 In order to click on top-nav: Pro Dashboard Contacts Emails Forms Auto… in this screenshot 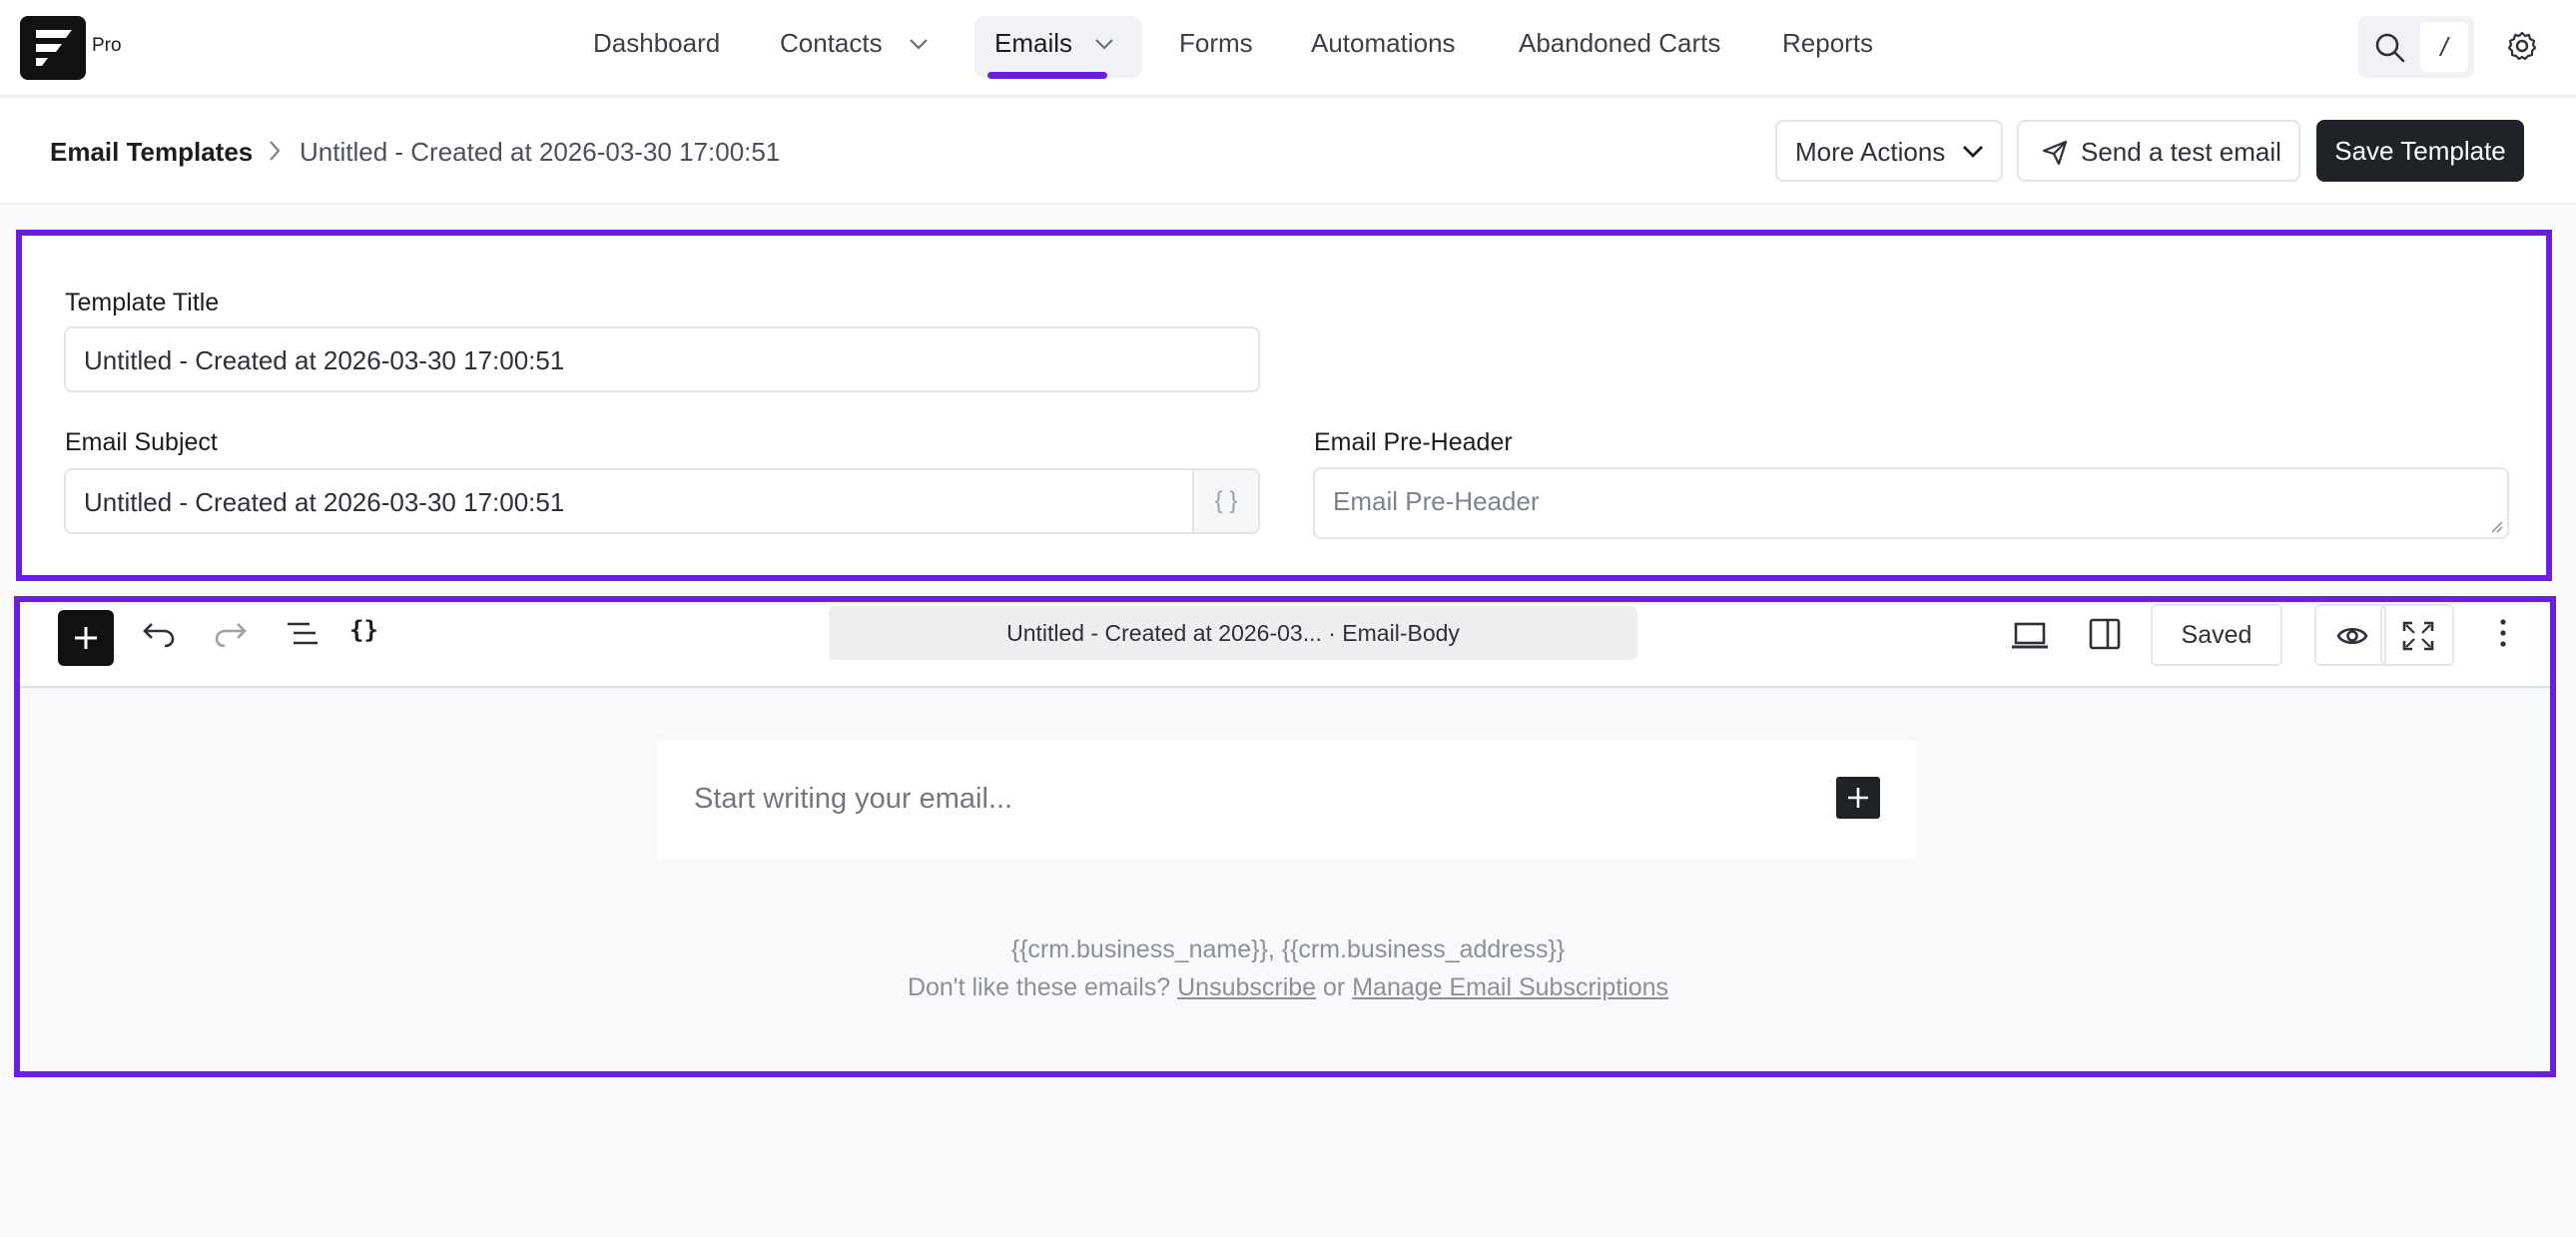, I will do `click(1288, 48)`.